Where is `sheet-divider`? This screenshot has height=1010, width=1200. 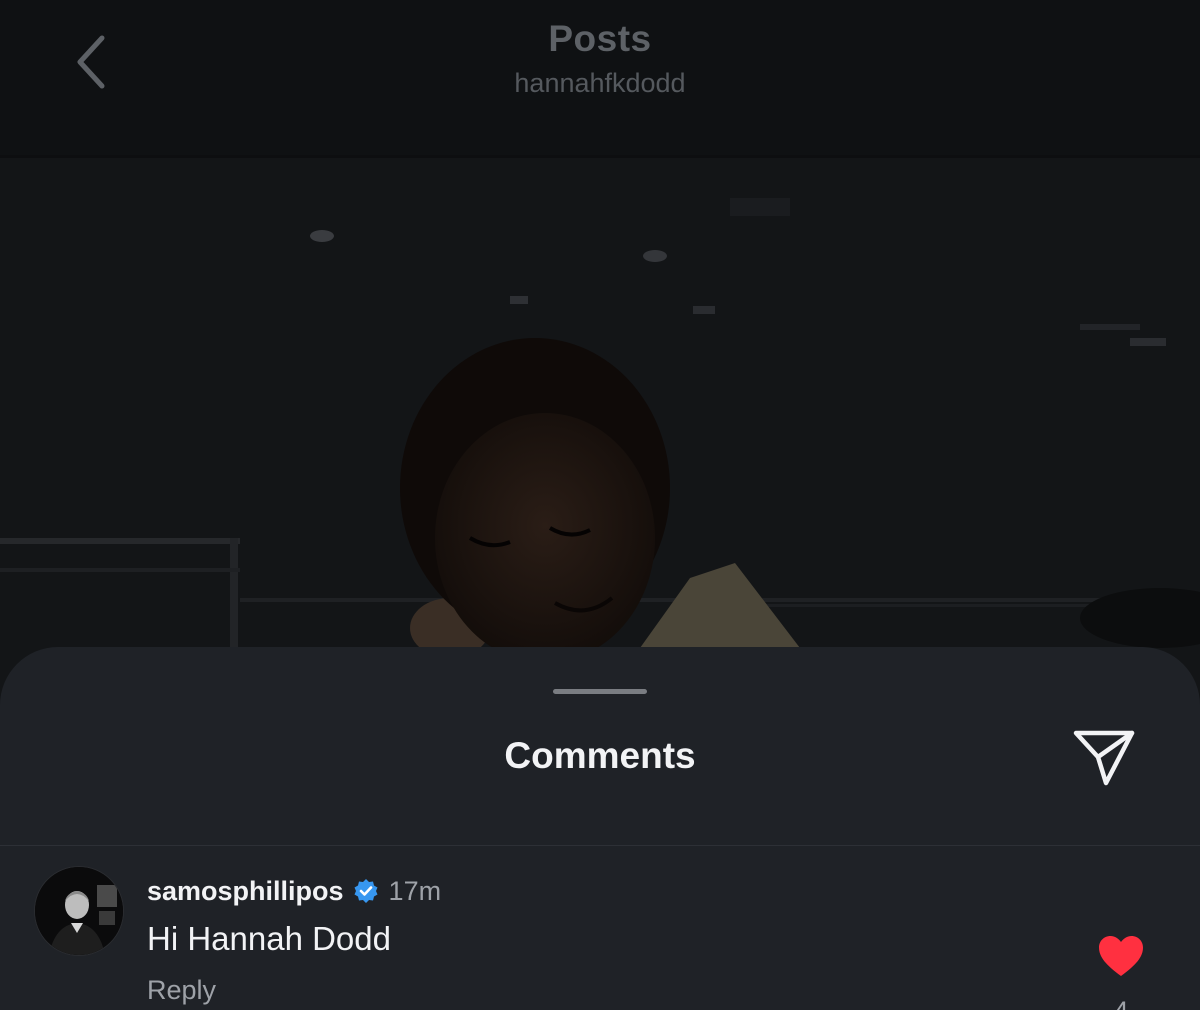
sheet-divider is located at coordinates (600, 845).